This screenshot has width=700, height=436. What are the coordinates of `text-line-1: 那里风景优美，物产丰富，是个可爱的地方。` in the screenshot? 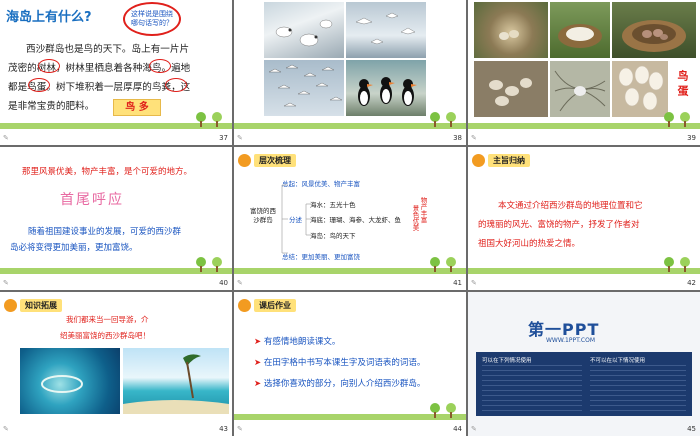 It's located at (107, 172).